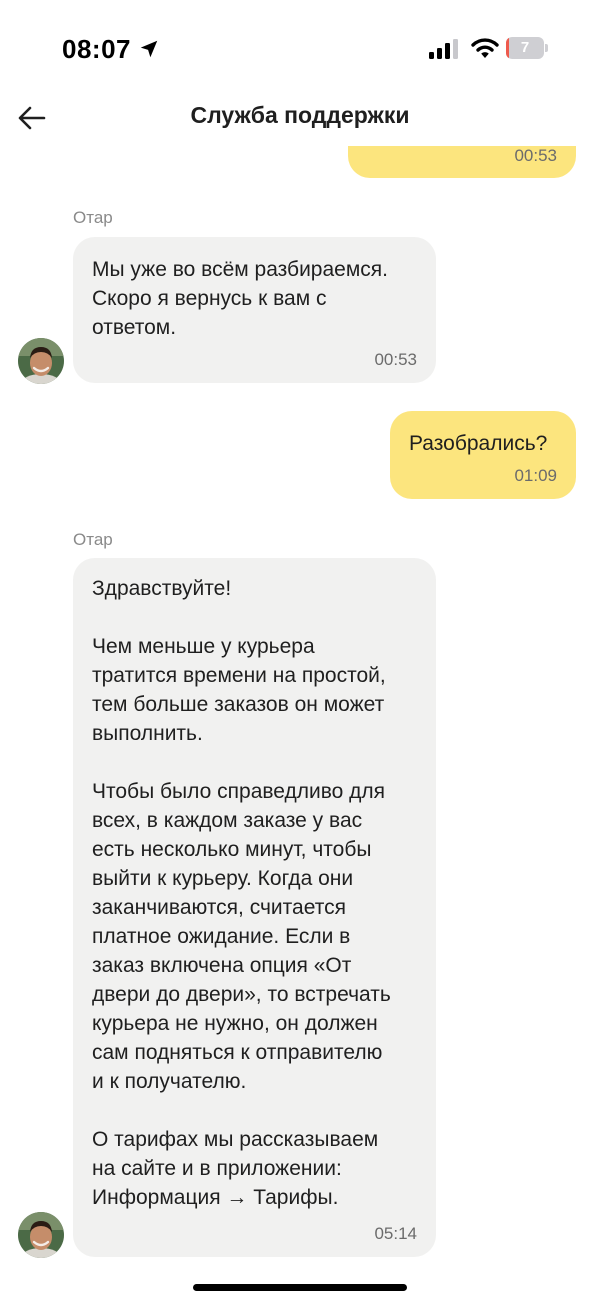 This screenshot has height=1303, width=600. I want to click on location-arrow-icon, so click(149, 49).